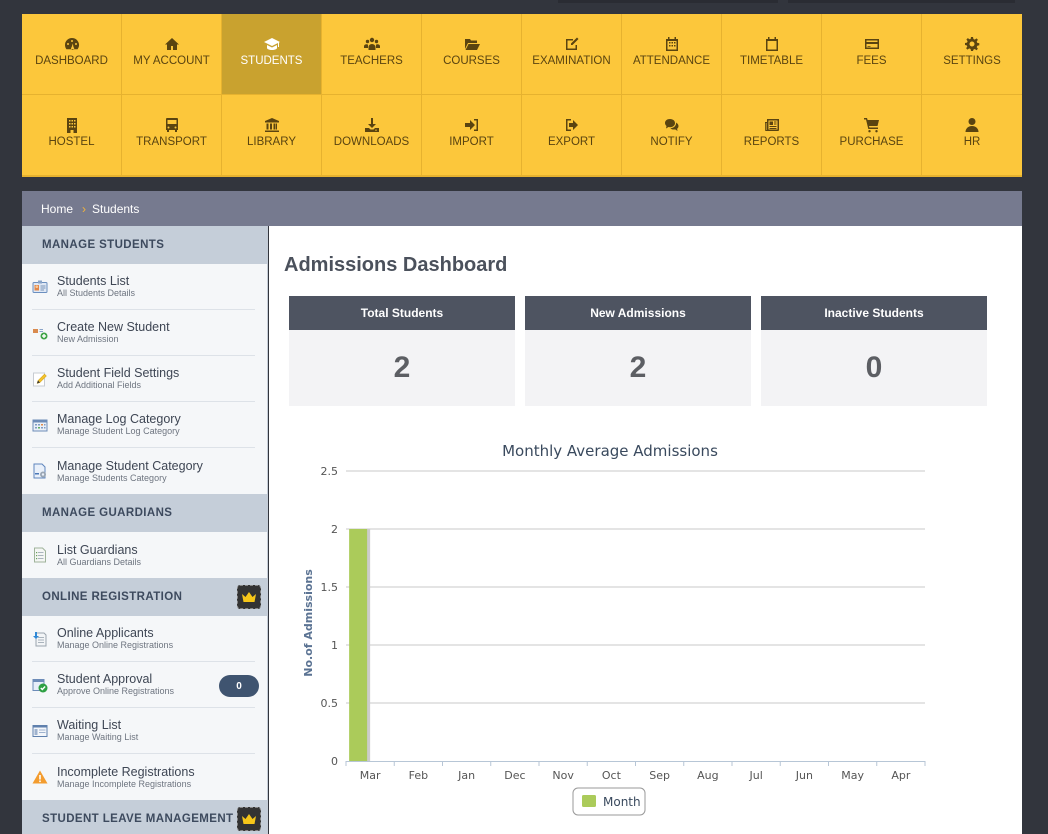 The height and width of the screenshot is (834, 1048). What do you see at coordinates (972, 54) in the screenshot?
I see `nav-item-settings: SETTINGS` at bounding box center [972, 54].